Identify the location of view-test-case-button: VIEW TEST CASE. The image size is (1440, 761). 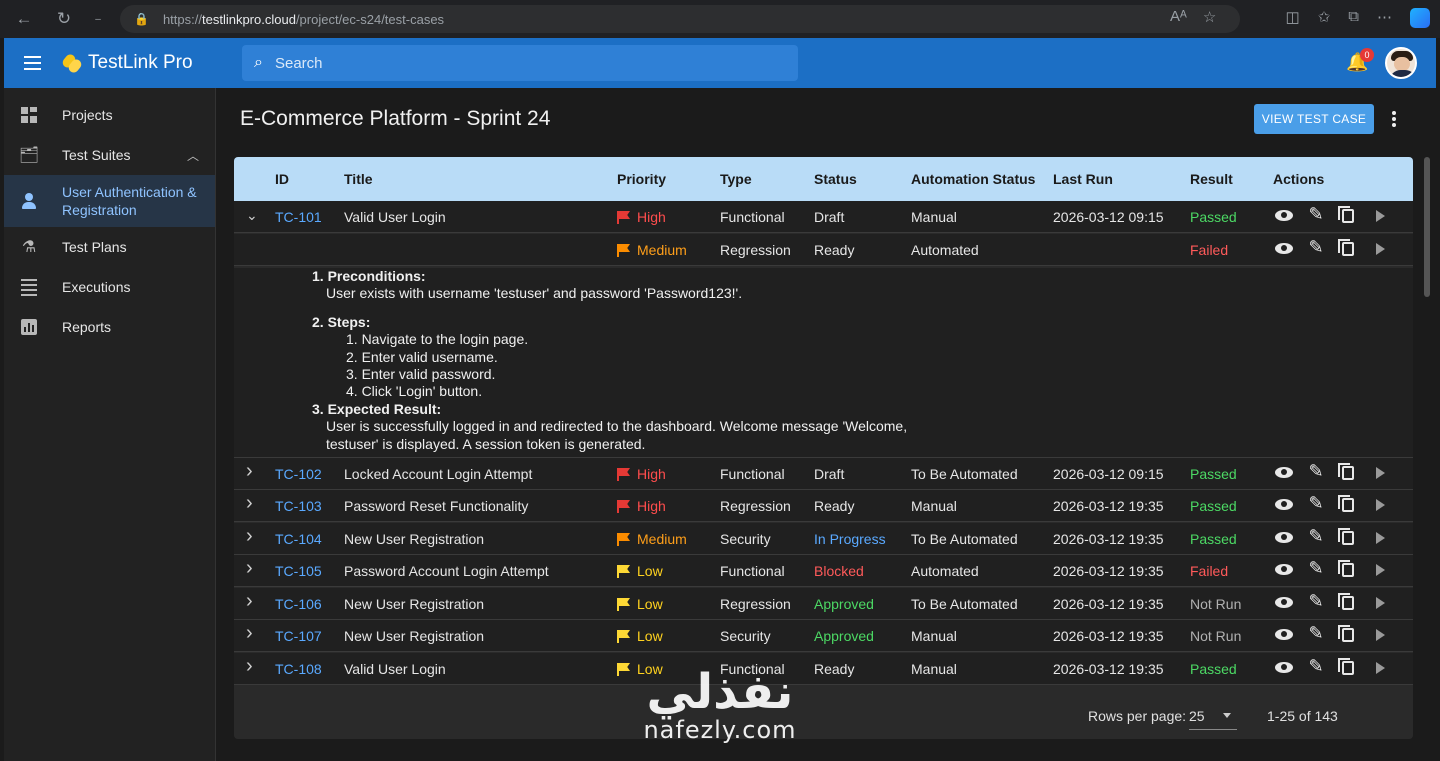
(1314, 119).